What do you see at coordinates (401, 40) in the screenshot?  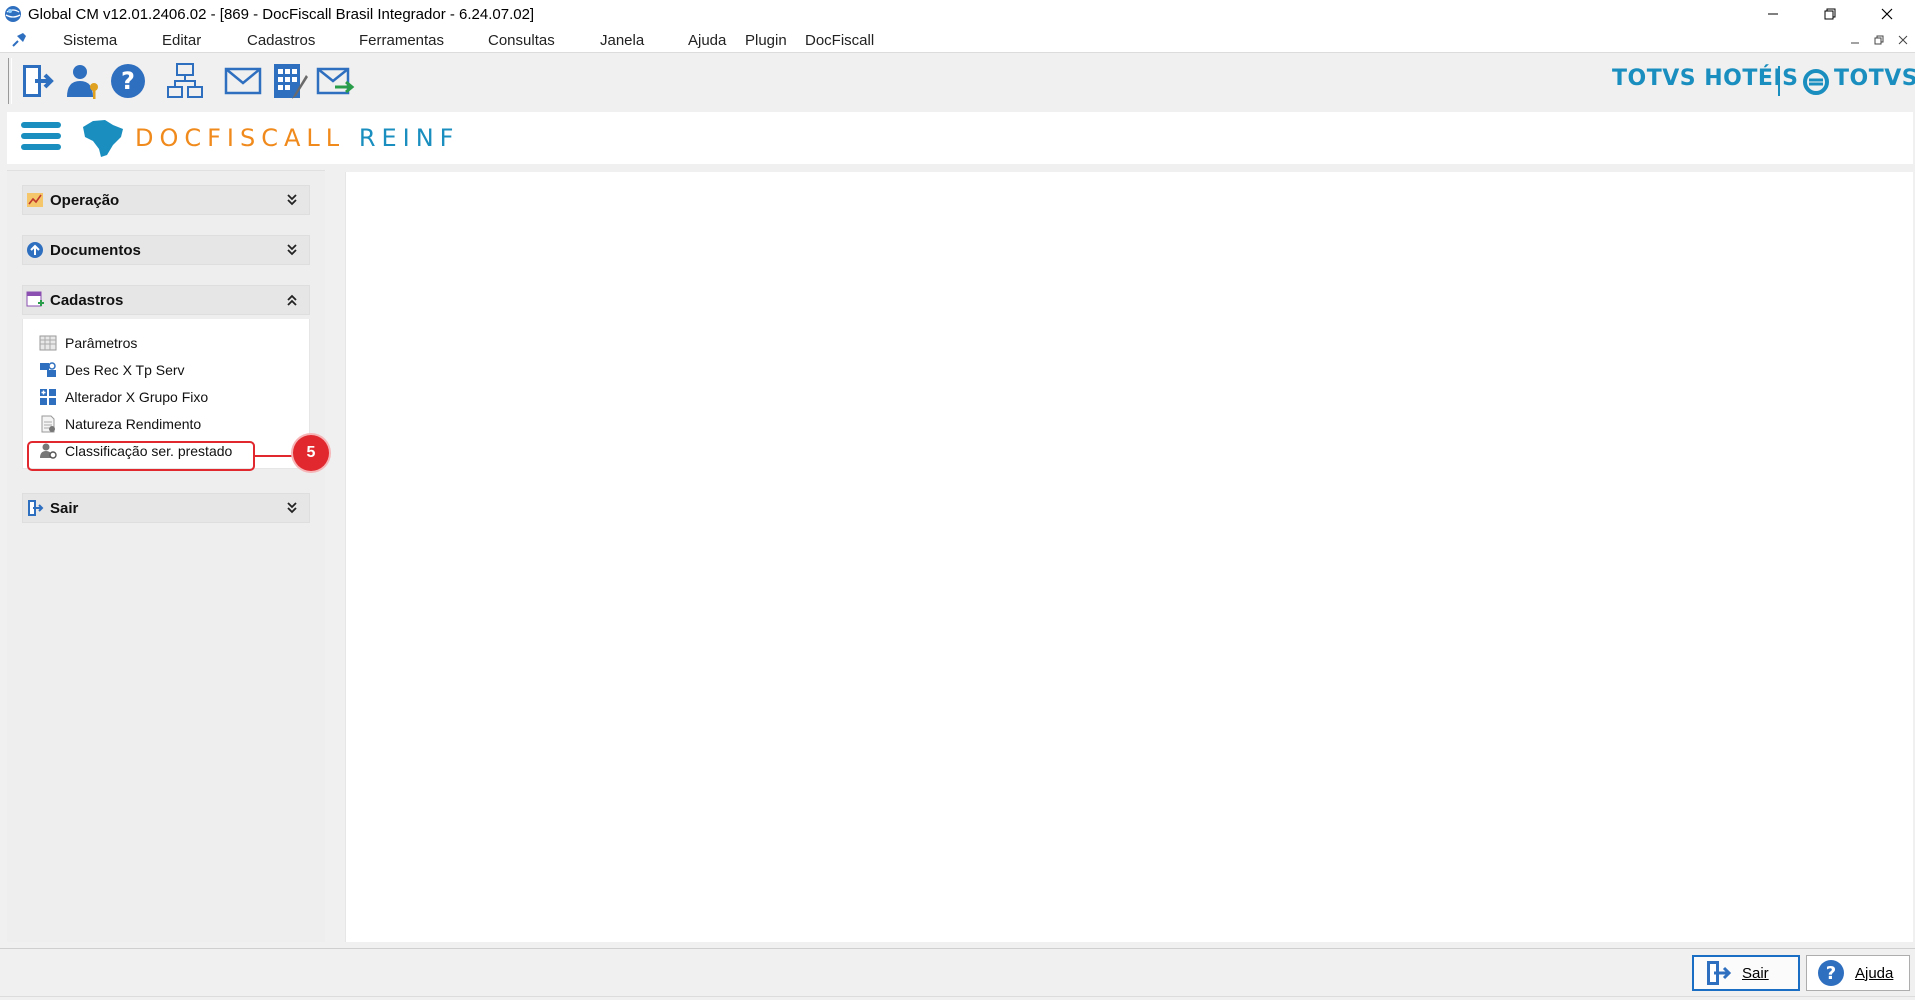 I see `menu-ferramentas: Ferramentas` at bounding box center [401, 40].